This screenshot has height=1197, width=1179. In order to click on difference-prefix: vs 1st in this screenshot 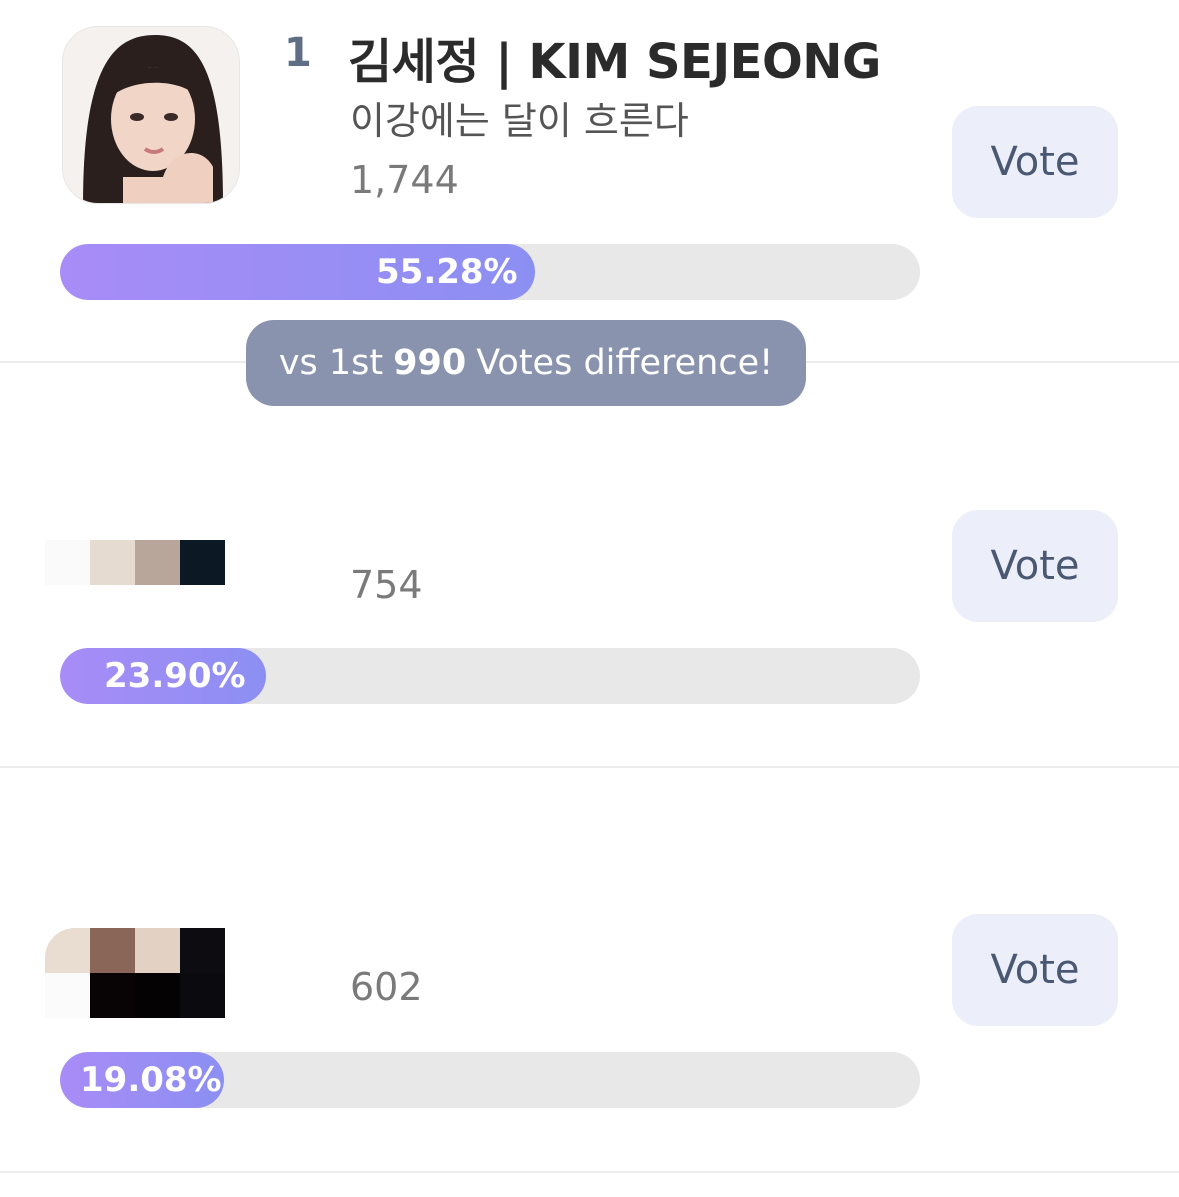, I will do `click(331, 363)`.